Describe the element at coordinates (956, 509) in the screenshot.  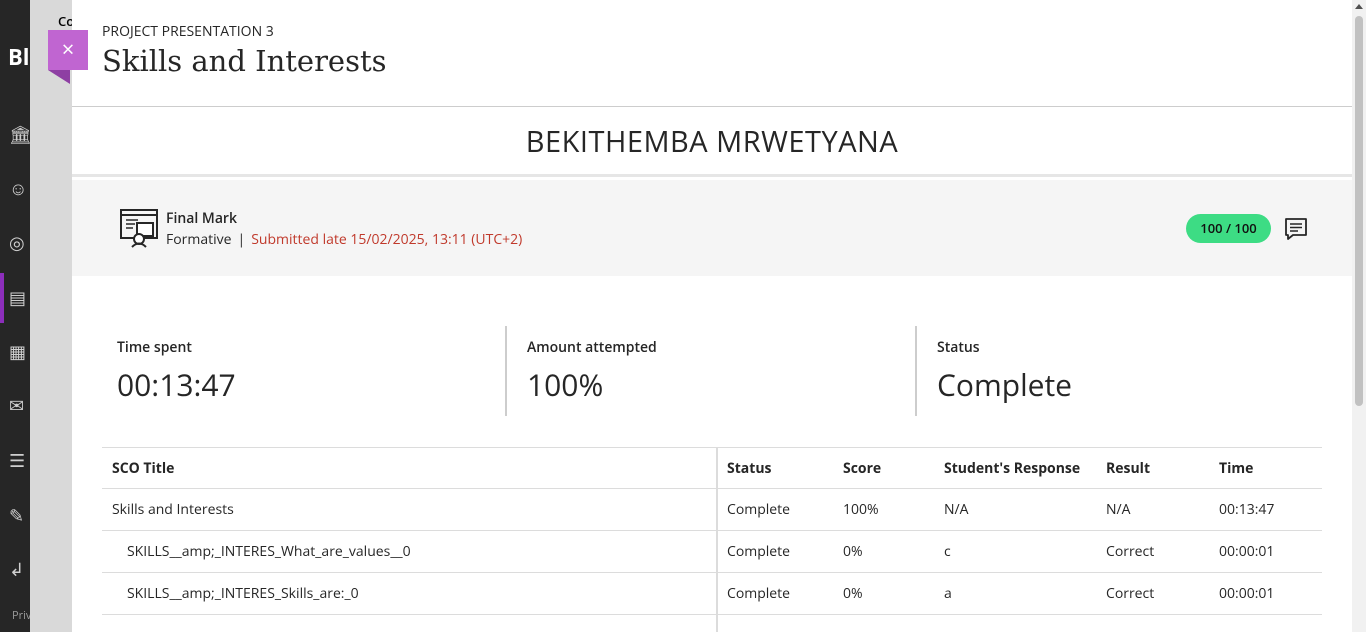
I see `cell-student-response: N/A` at that location.